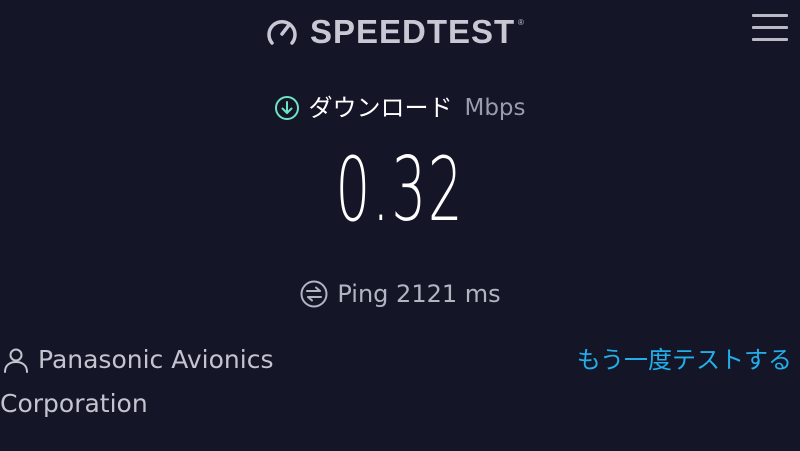  What do you see at coordinates (156, 359) in the screenshot?
I see `provider-name-line1: Panasonic Avionics` at bounding box center [156, 359].